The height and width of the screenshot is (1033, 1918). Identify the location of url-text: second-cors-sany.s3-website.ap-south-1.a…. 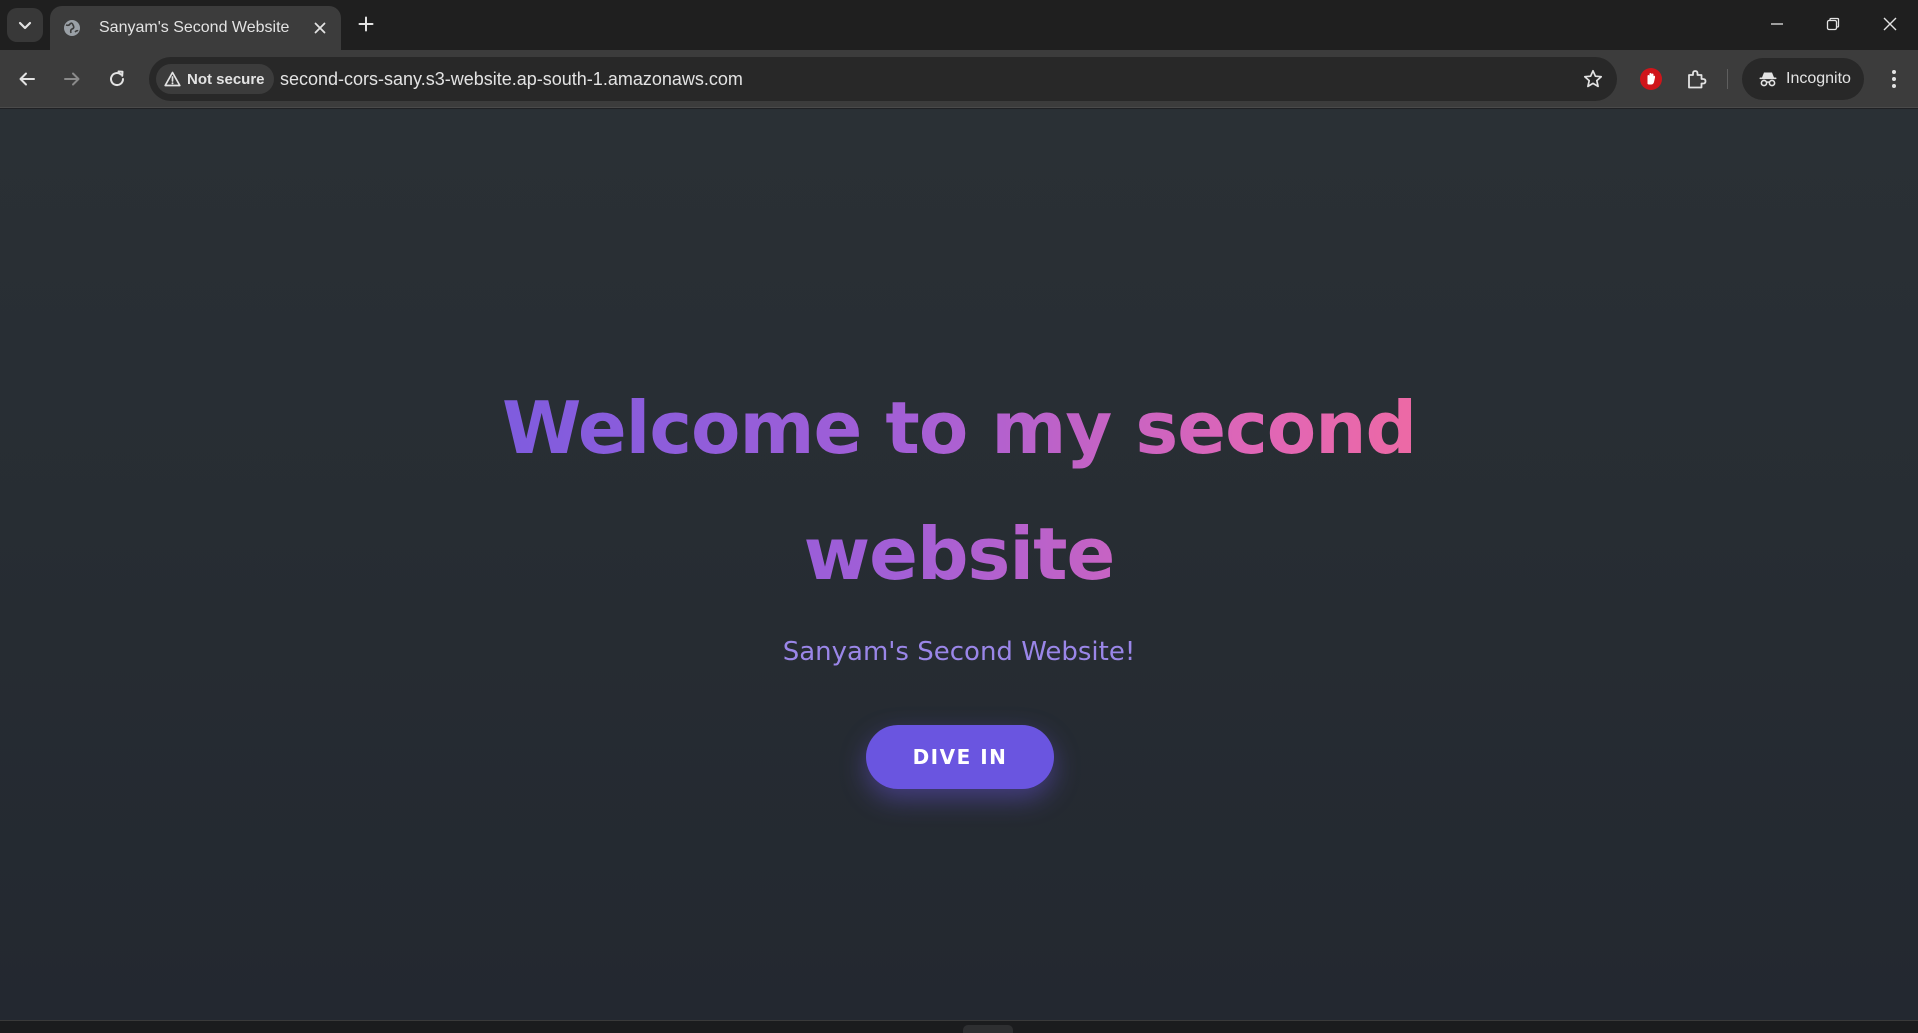
(511, 79).